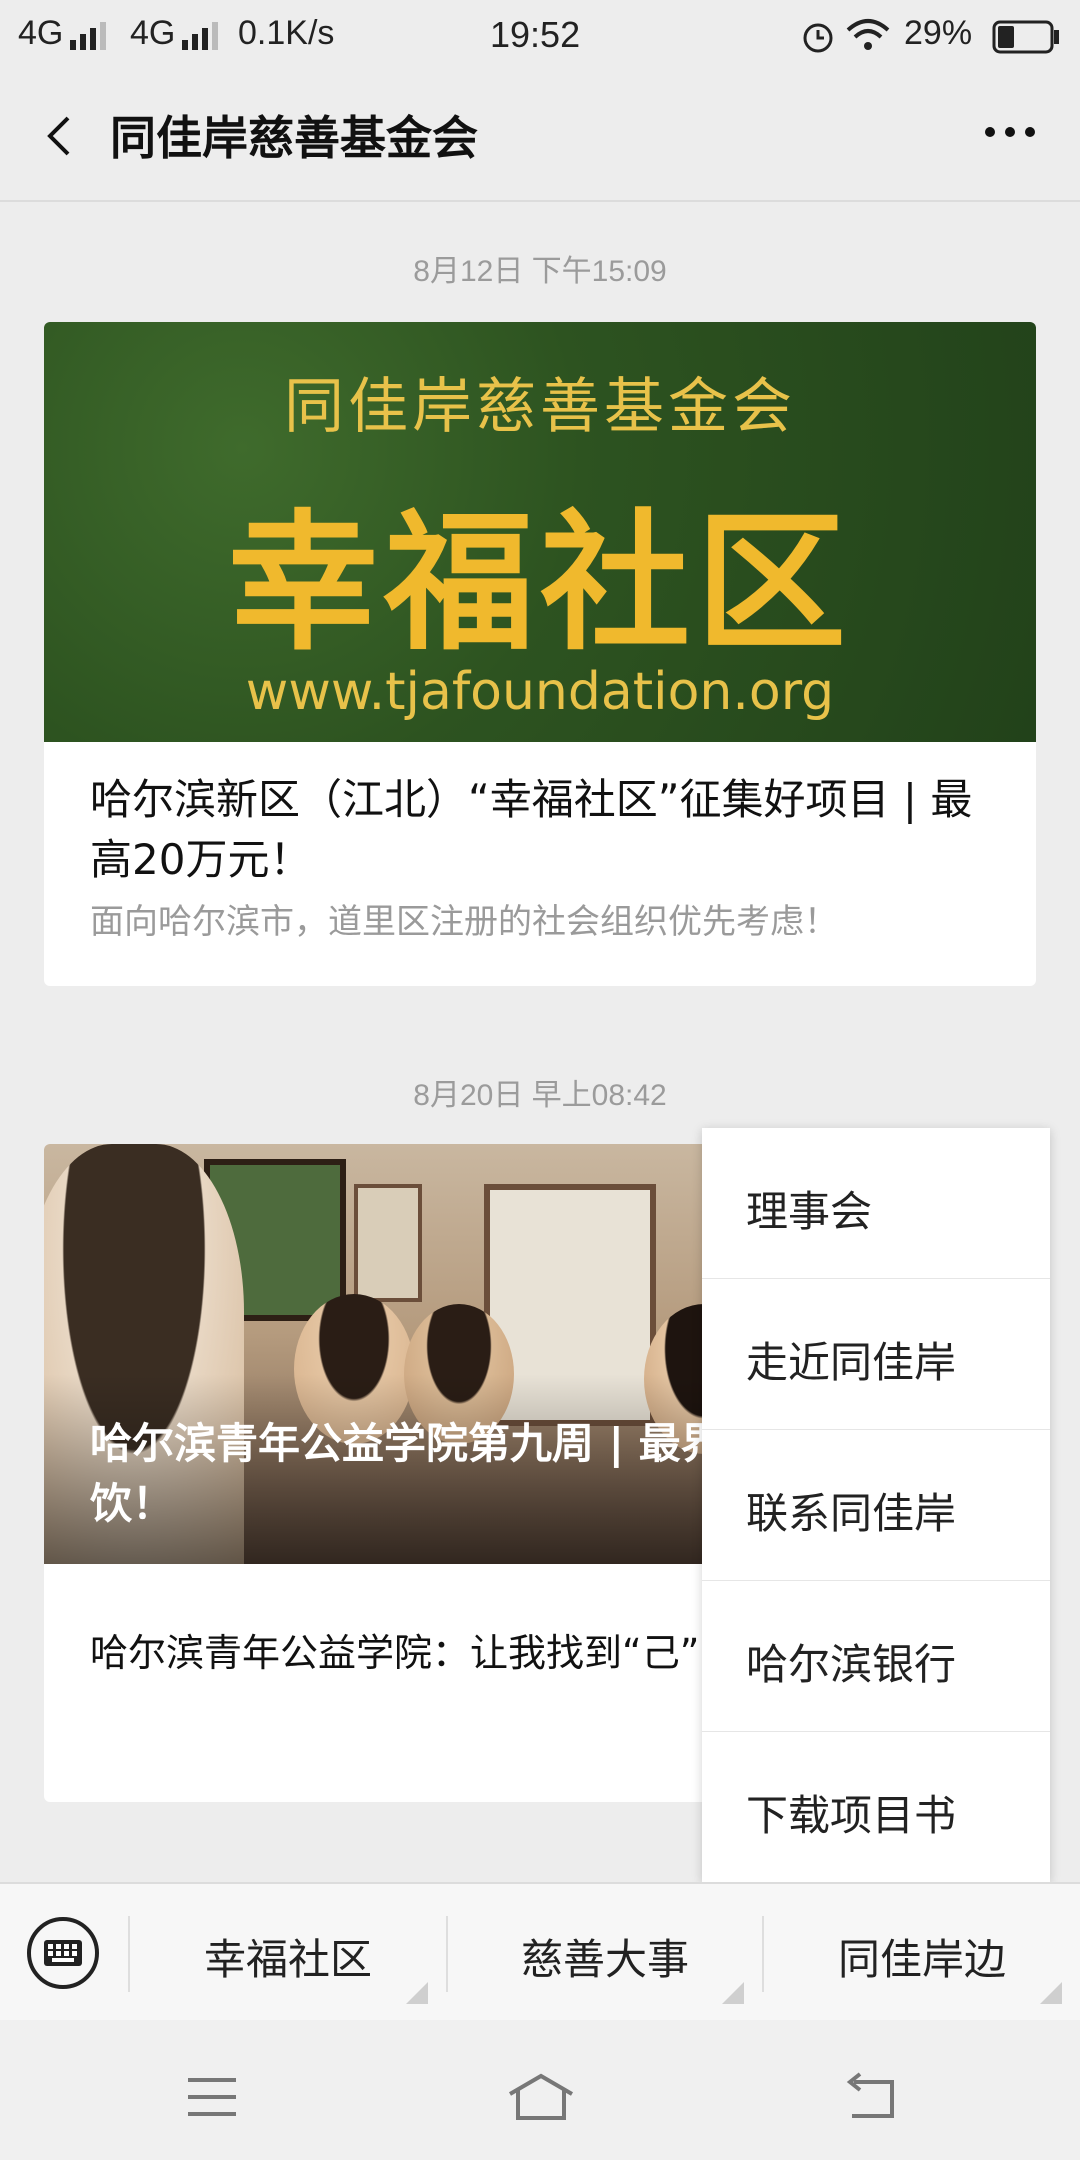 Image resolution: width=1080 pixels, height=2160 pixels. I want to click on battery-icon, so click(1025, 37).